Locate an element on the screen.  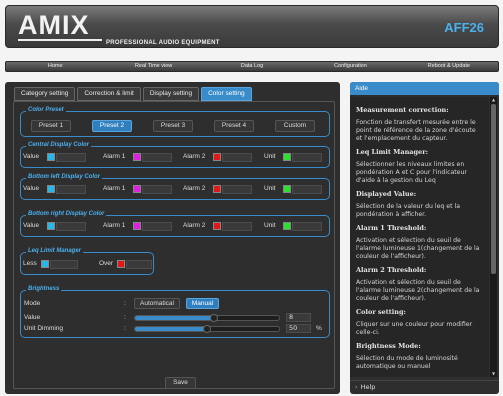
unit-dimming-slider is located at coordinates (207, 329).